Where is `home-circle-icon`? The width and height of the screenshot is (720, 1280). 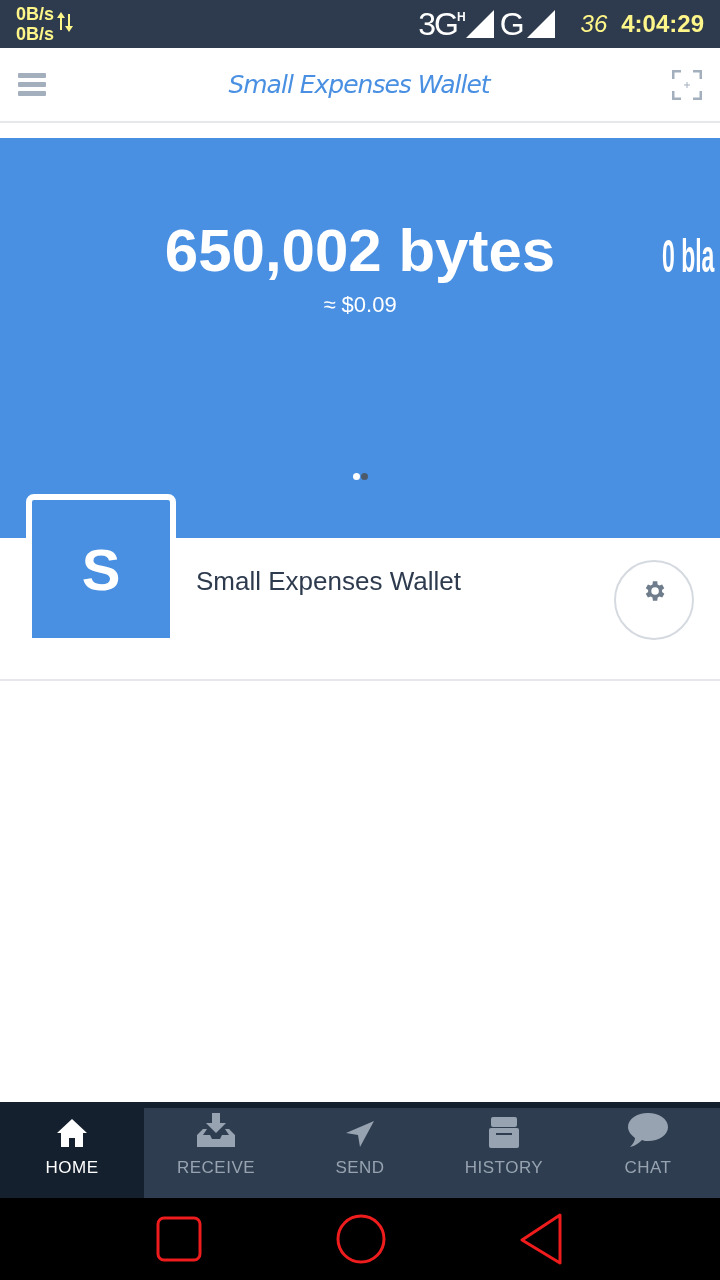
home-circle-icon is located at coordinates (361, 1239).